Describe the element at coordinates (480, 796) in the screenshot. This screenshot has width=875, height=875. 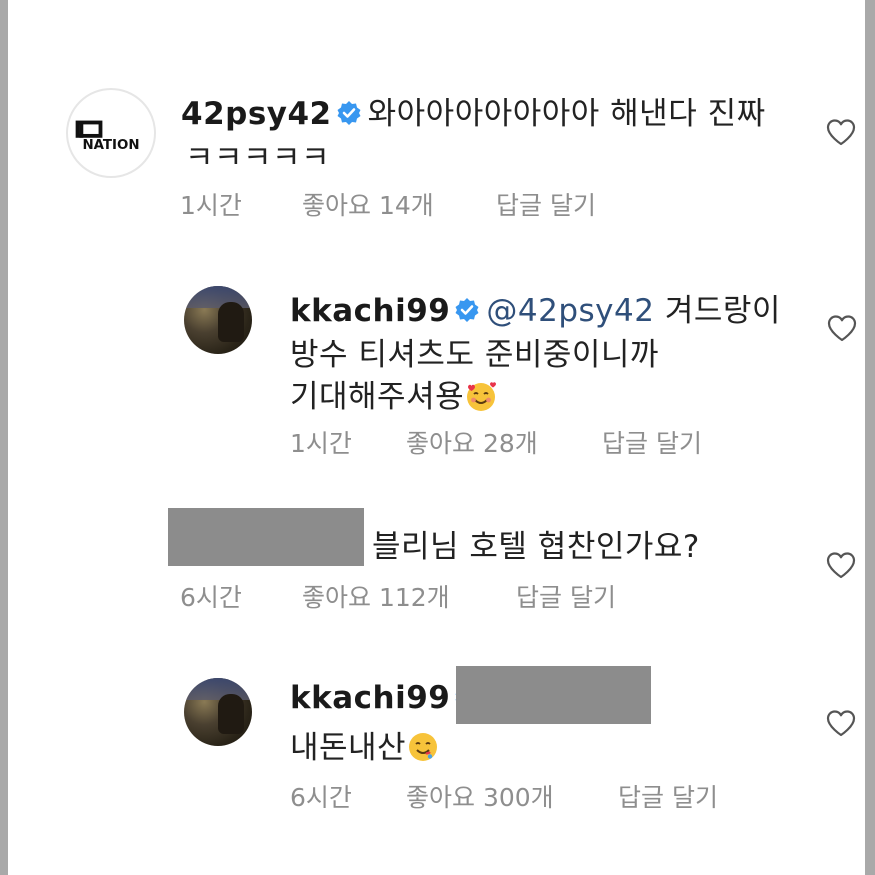
I see `likes-count: 좋아요 300개` at that location.